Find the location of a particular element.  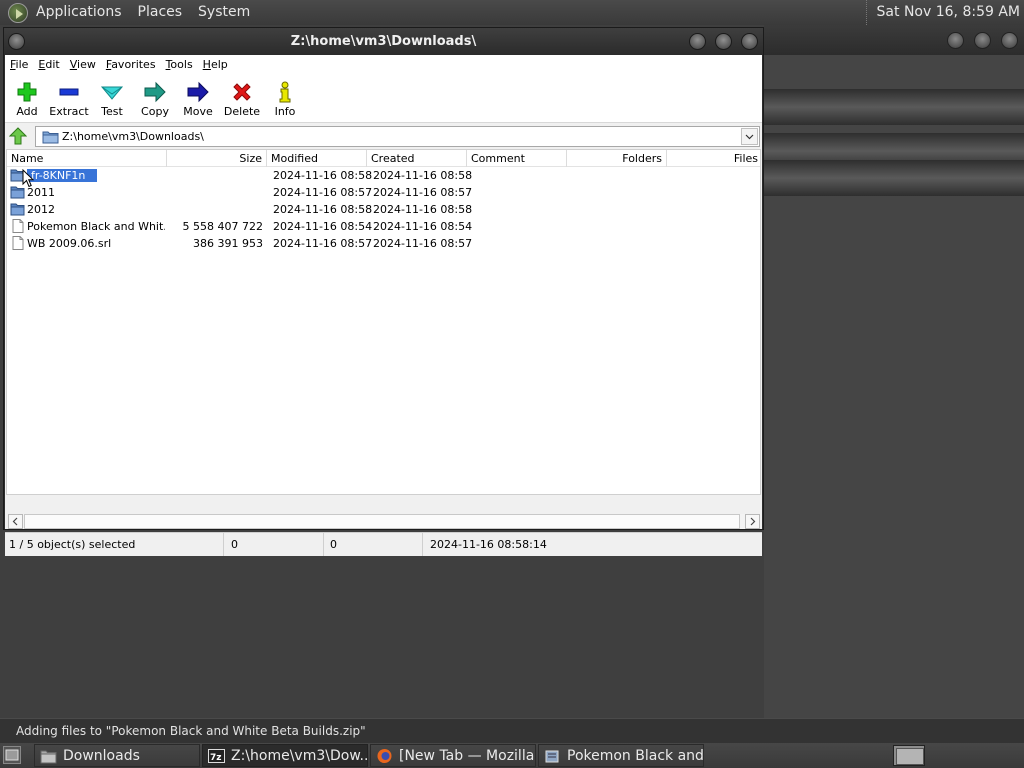

add-button: Add is located at coordinates (27, 100).